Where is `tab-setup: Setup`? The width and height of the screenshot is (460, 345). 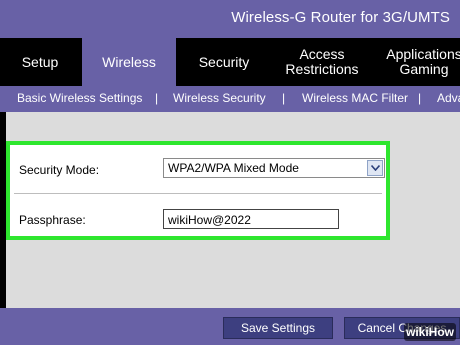
tab-setup: Setup is located at coordinates (40, 62).